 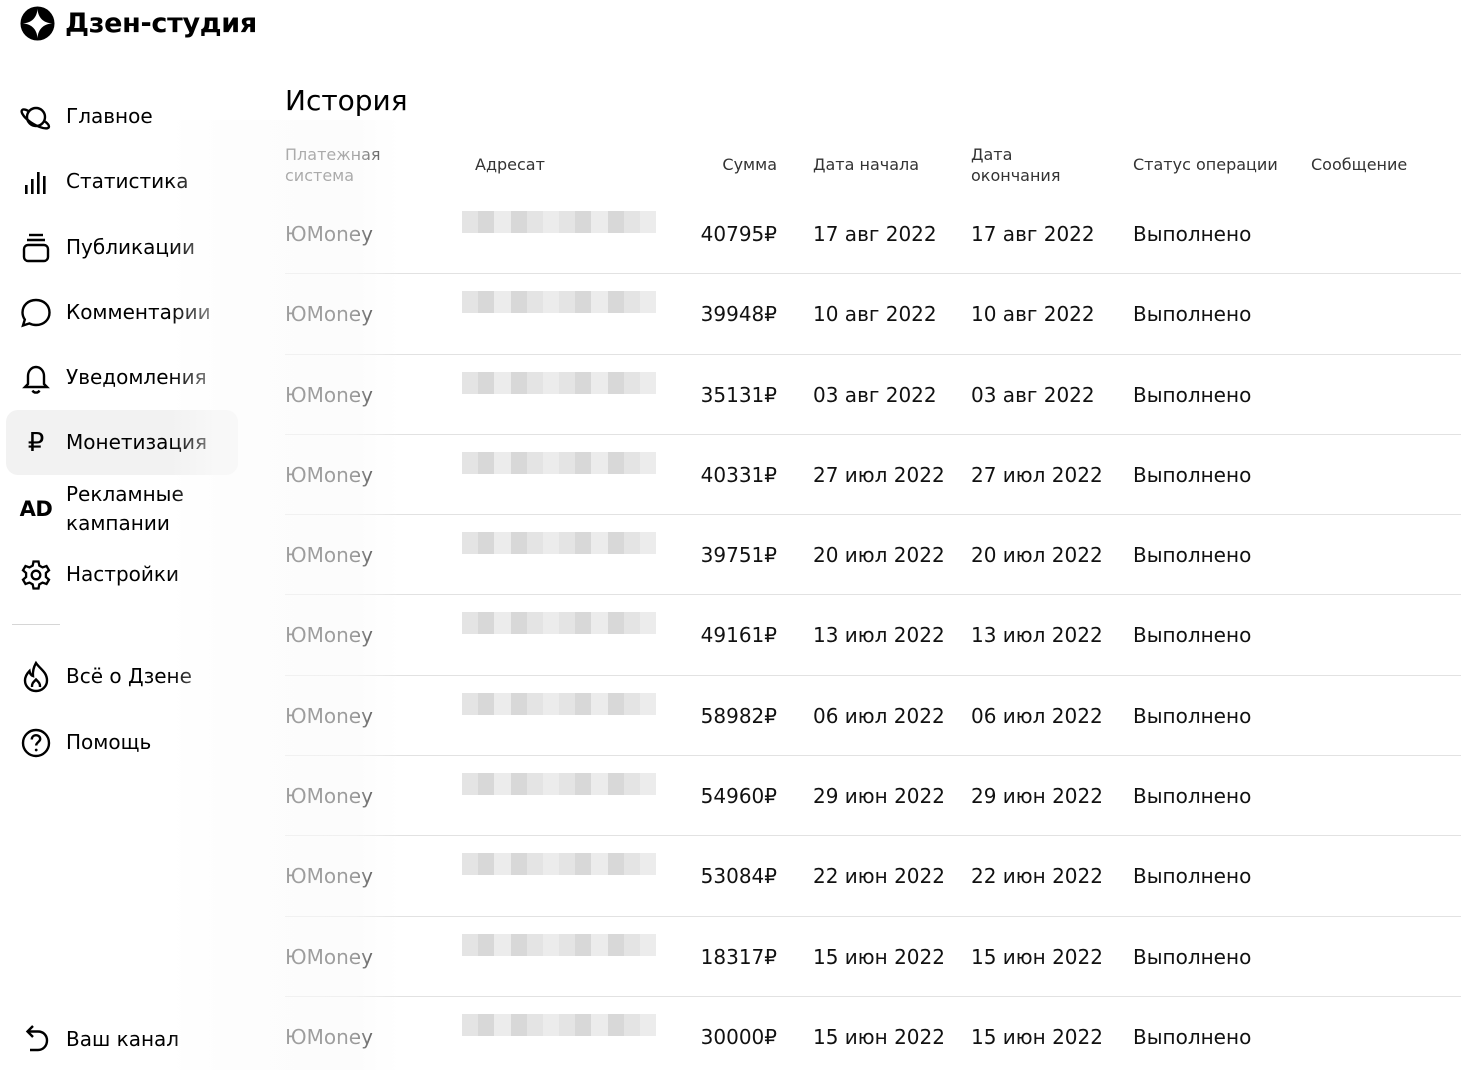 I want to click on sidebar-item-statistics: Статистика, so click(x=122, y=181).